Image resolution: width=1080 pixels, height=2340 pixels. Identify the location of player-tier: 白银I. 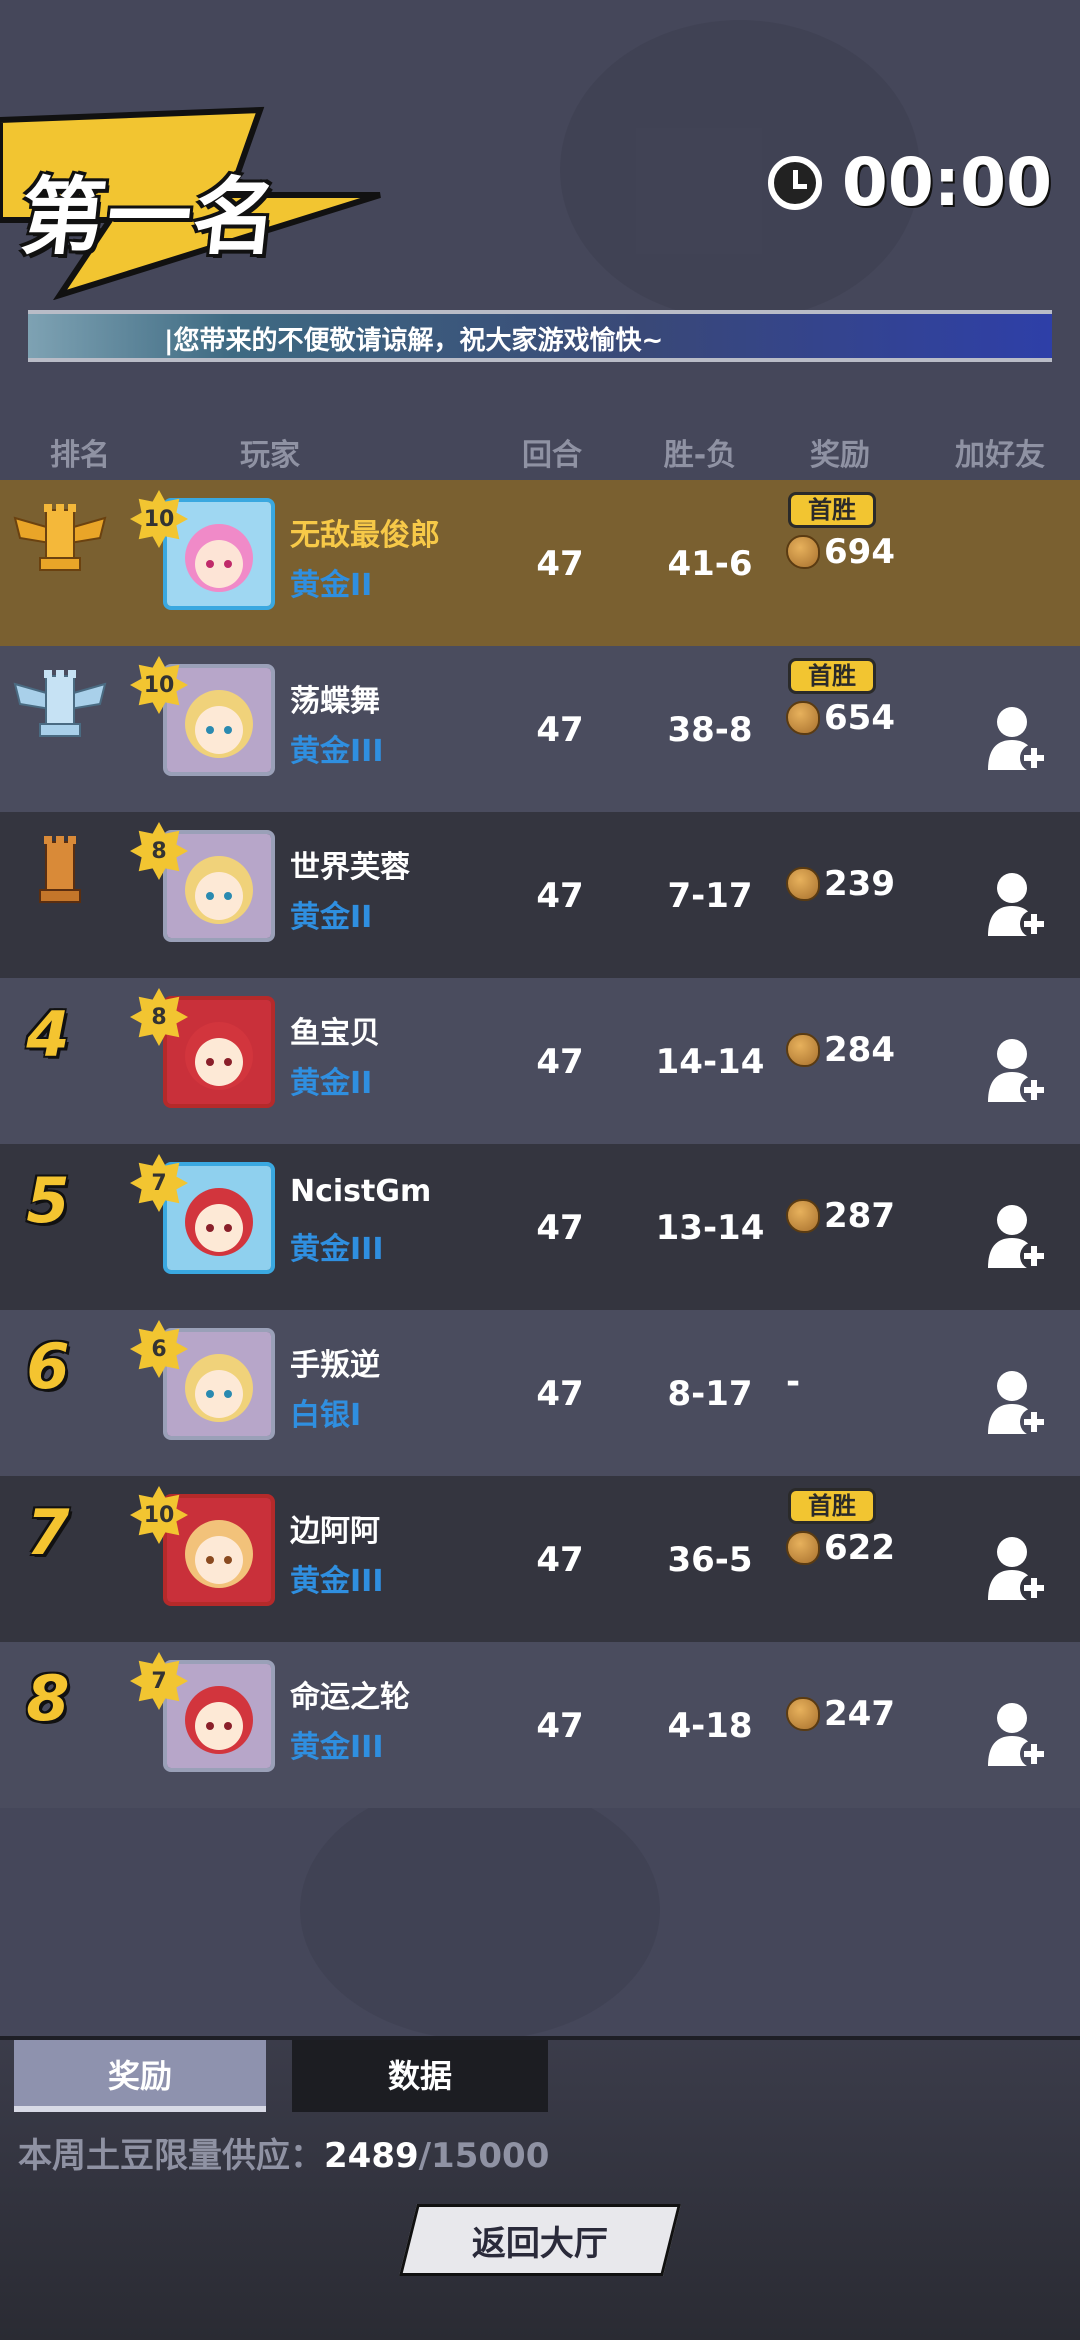
(326, 1415).